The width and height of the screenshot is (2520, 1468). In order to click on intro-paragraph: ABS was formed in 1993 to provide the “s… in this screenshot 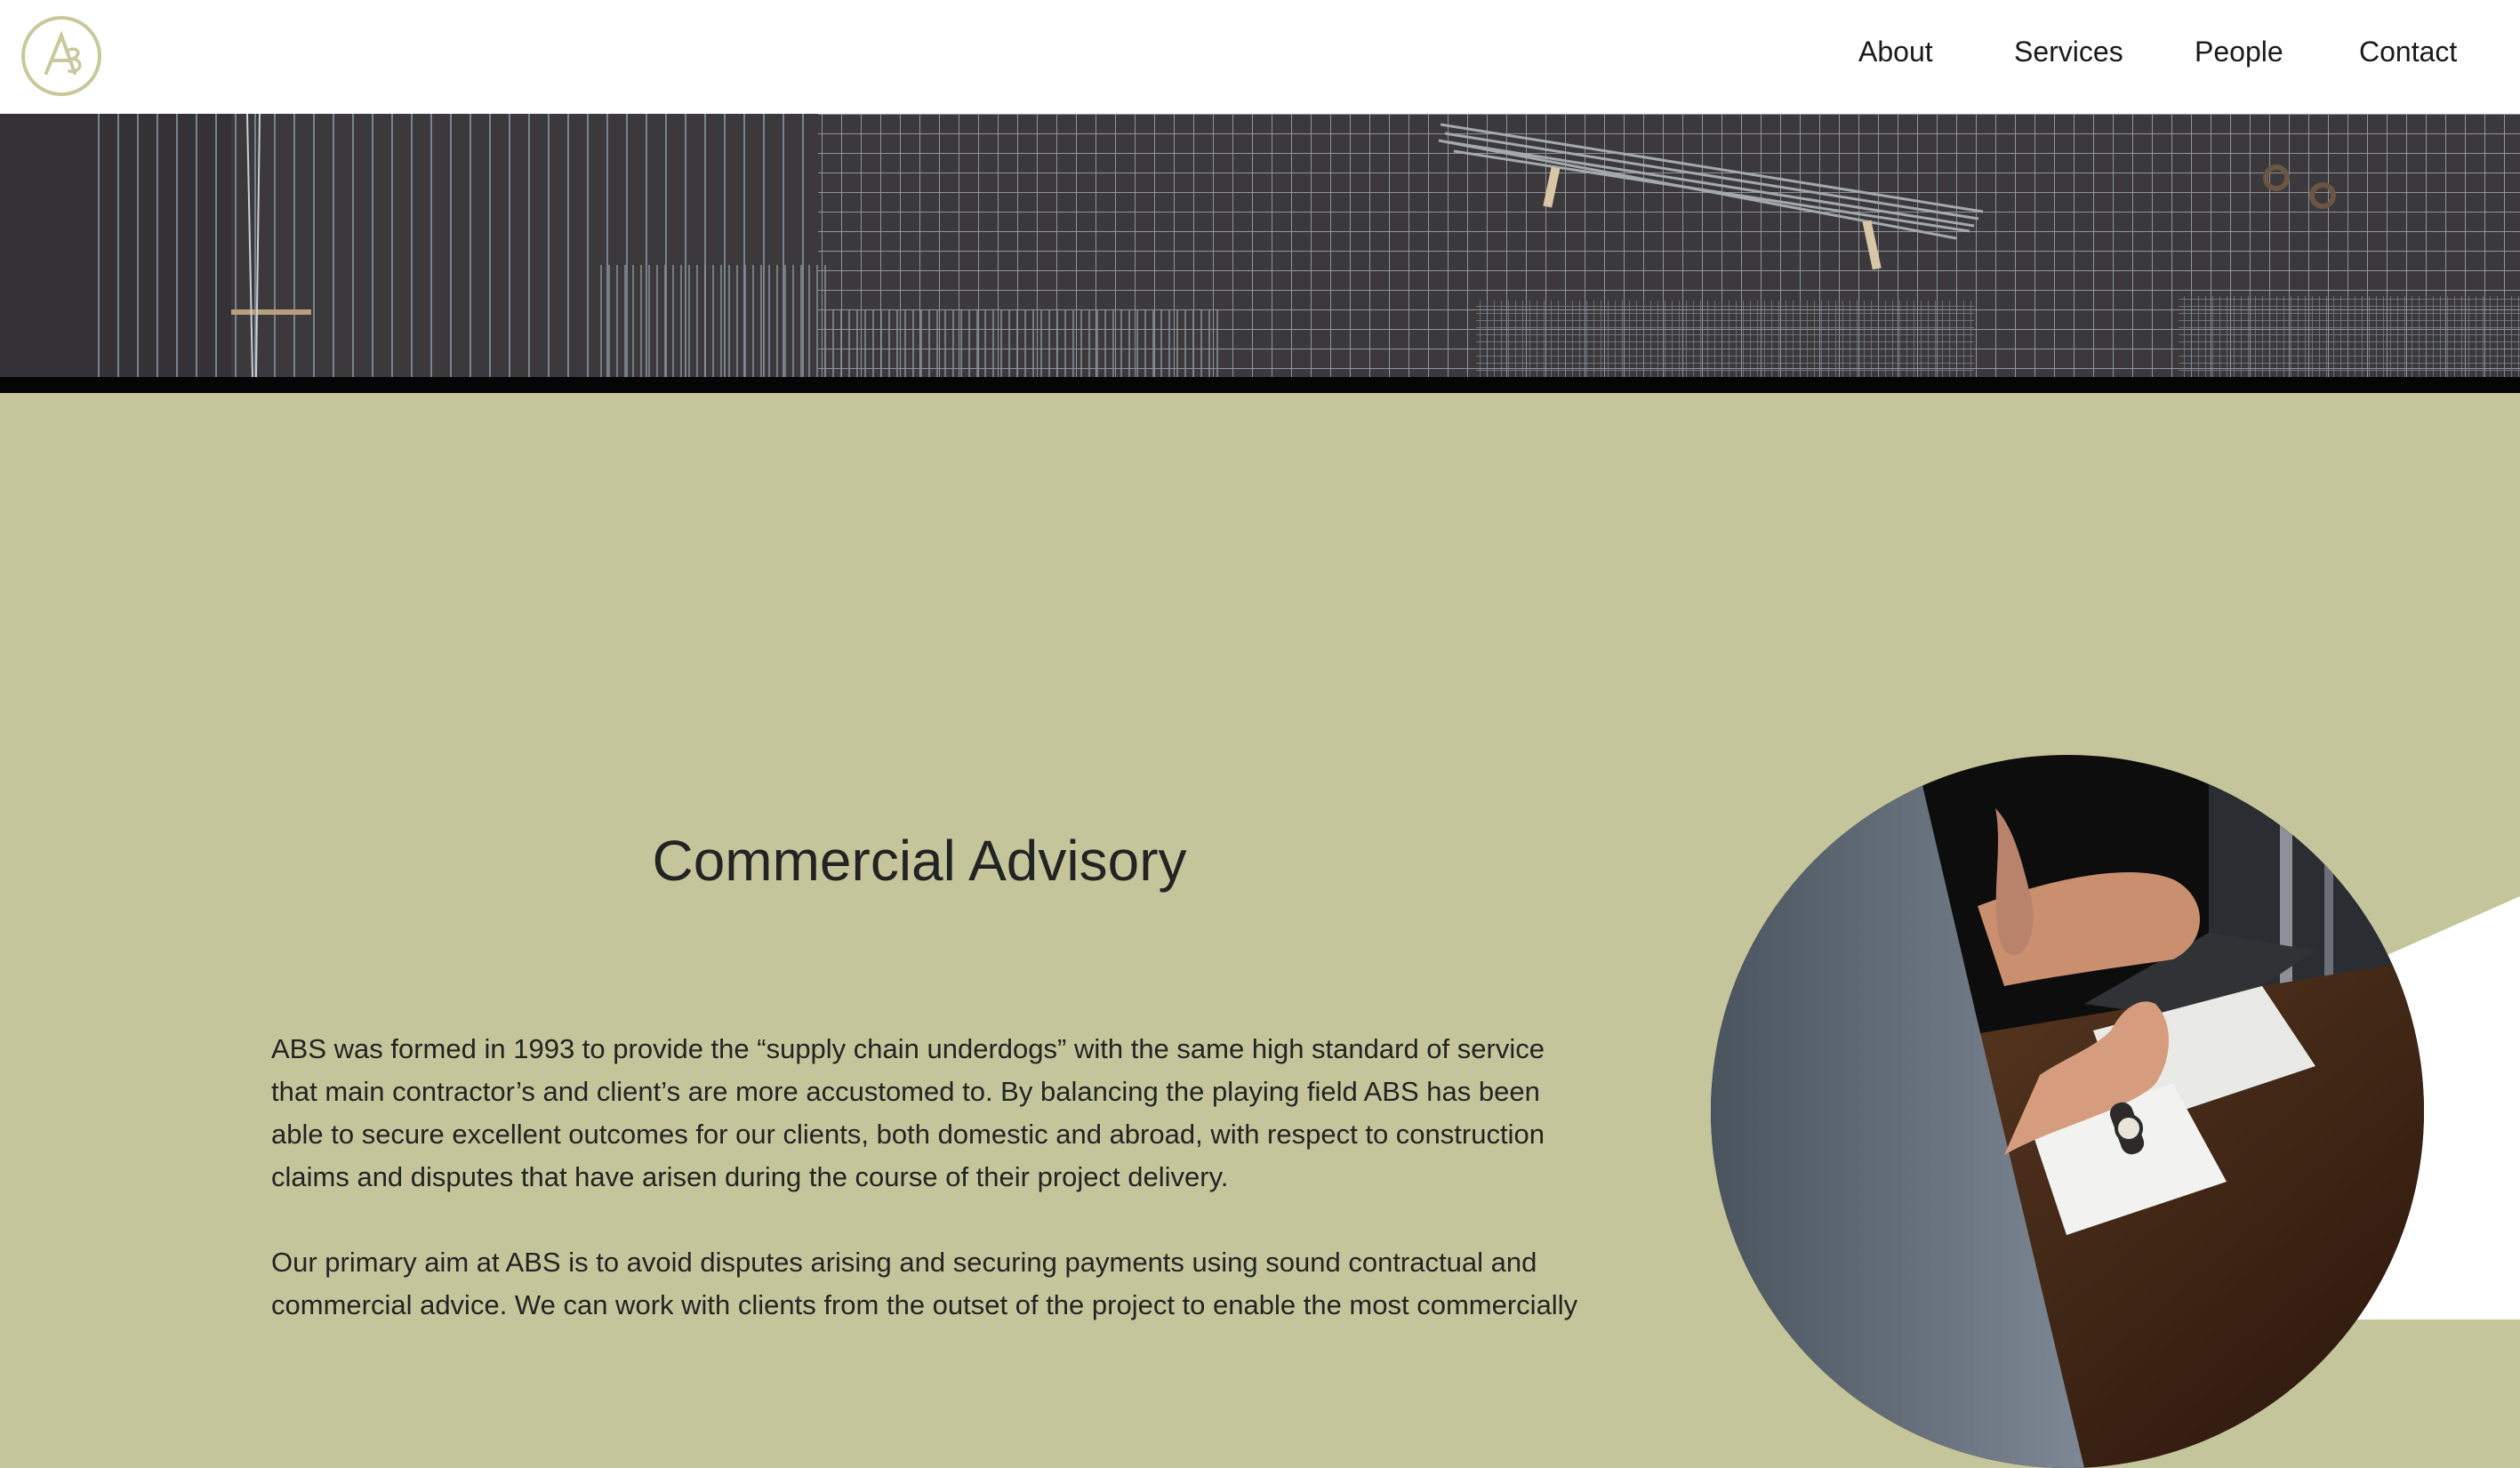, I will do `click(908, 1112)`.